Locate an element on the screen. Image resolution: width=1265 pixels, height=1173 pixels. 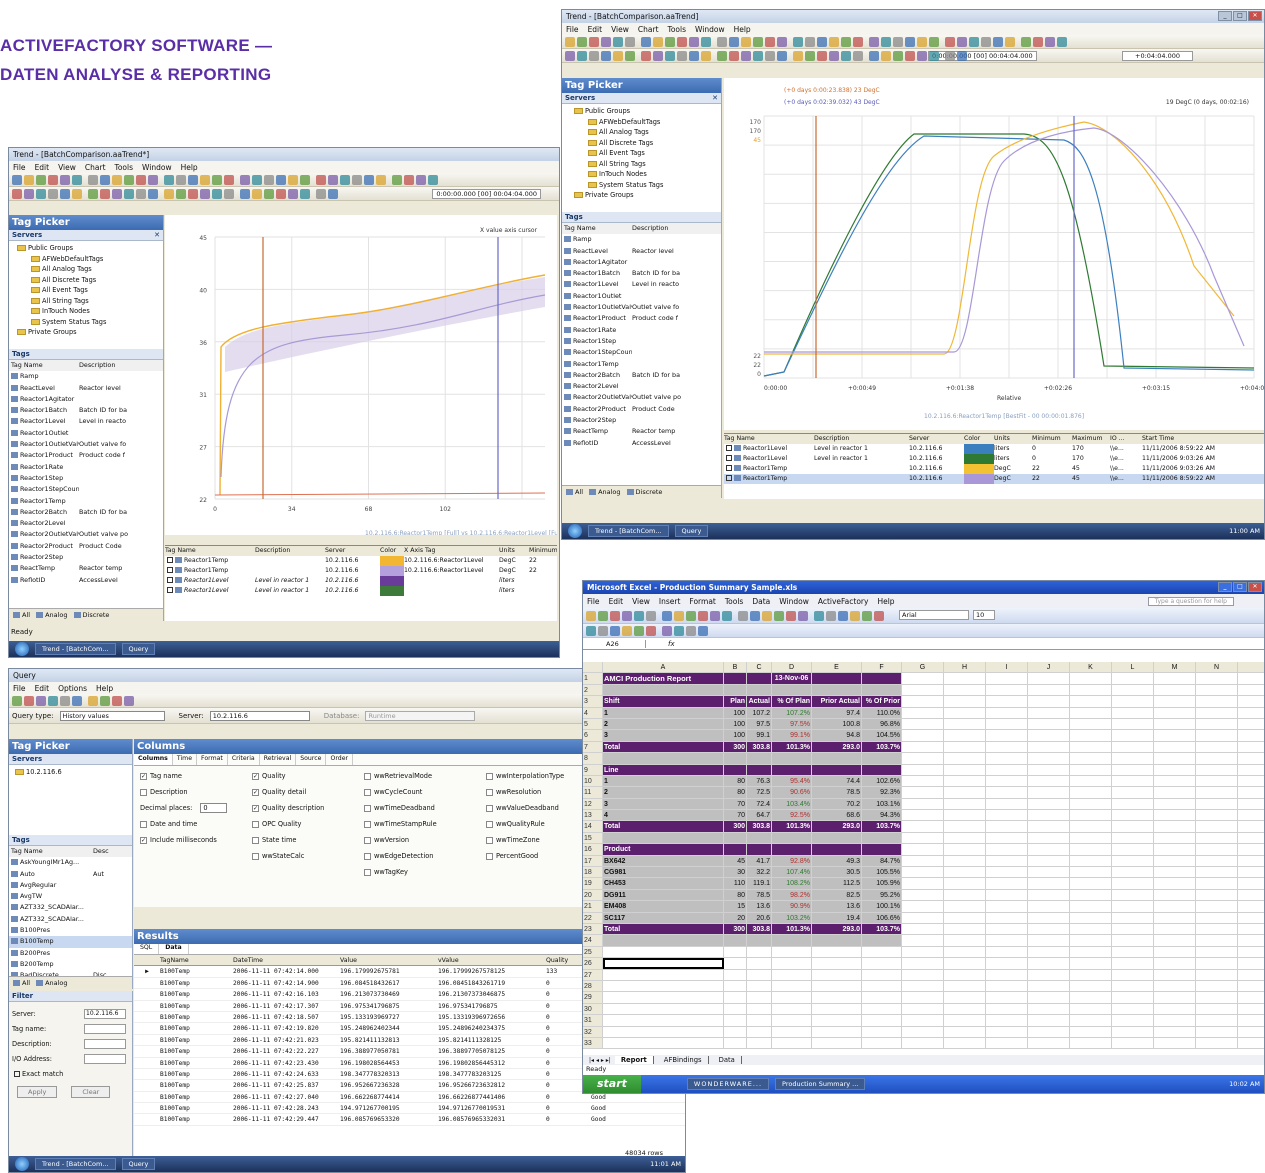
cell: 110.0% is located at coordinates (882, 712).